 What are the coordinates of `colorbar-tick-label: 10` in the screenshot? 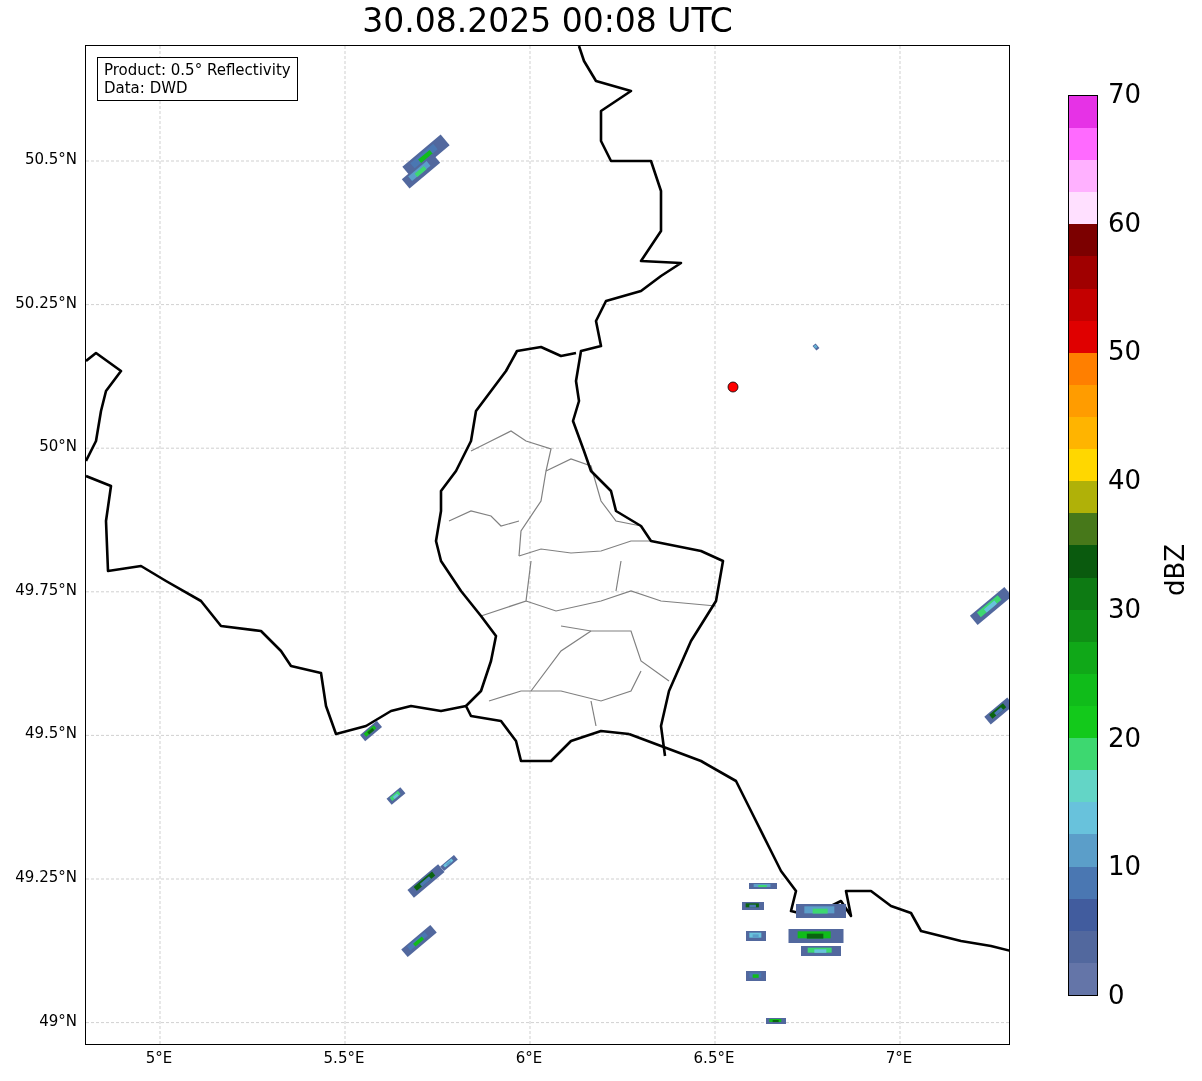 It's located at (1125, 866).